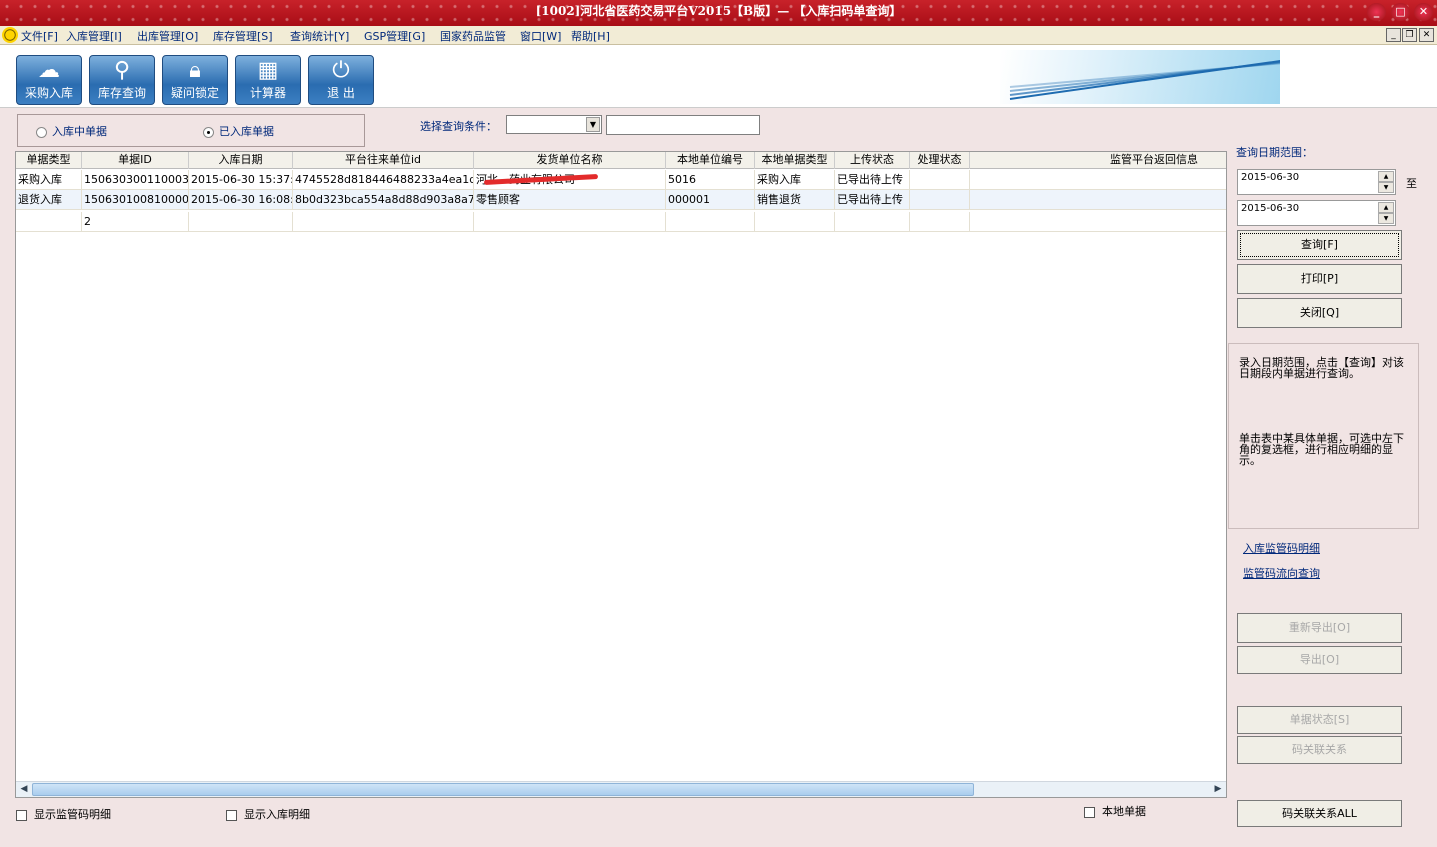 This screenshot has width=1437, height=847. I want to click on keyword-input, so click(683, 125).